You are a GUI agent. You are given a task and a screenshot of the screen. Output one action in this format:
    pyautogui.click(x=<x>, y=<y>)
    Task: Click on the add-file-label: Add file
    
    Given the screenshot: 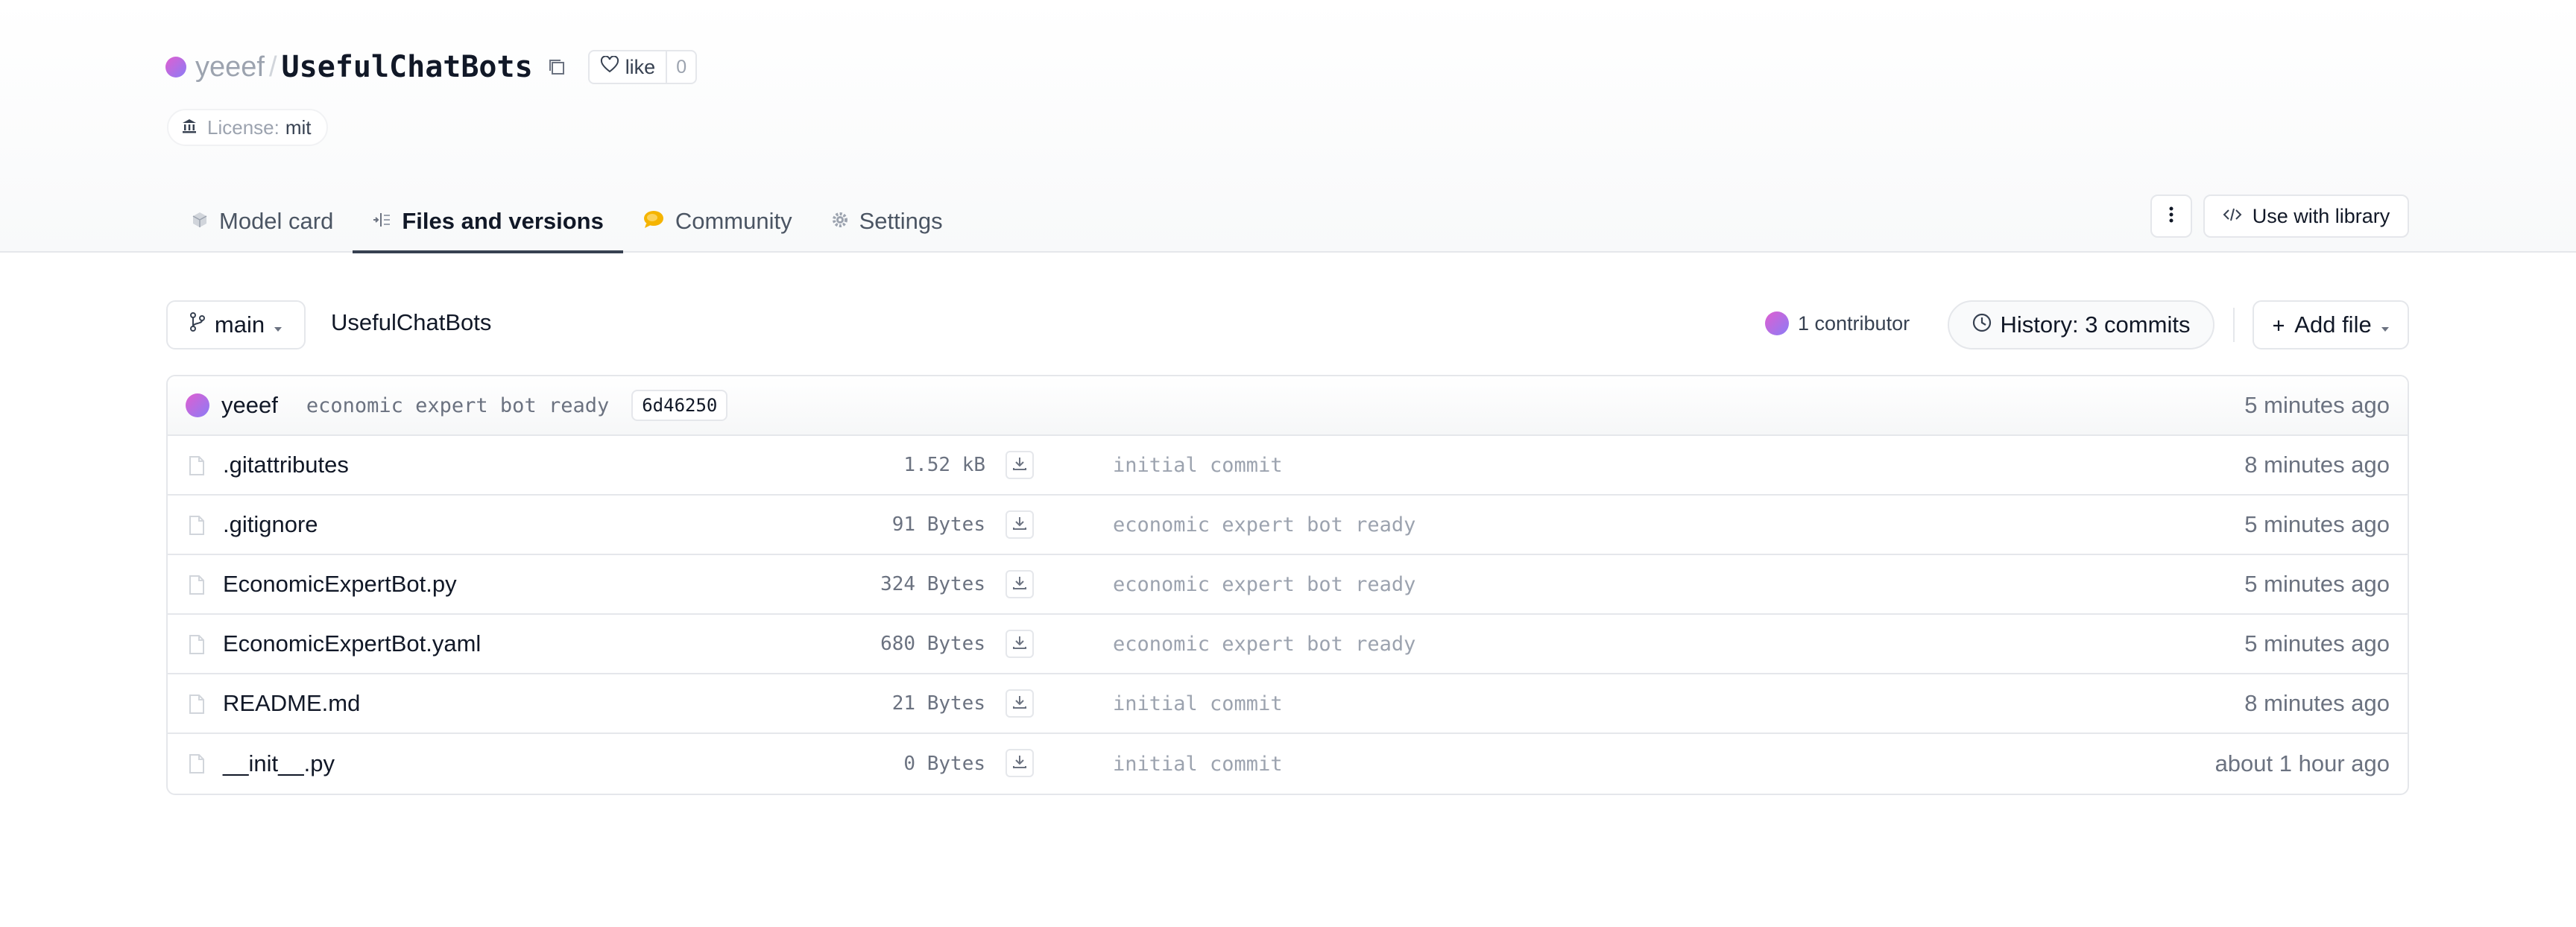 What is the action you would take?
    pyautogui.click(x=2333, y=324)
    